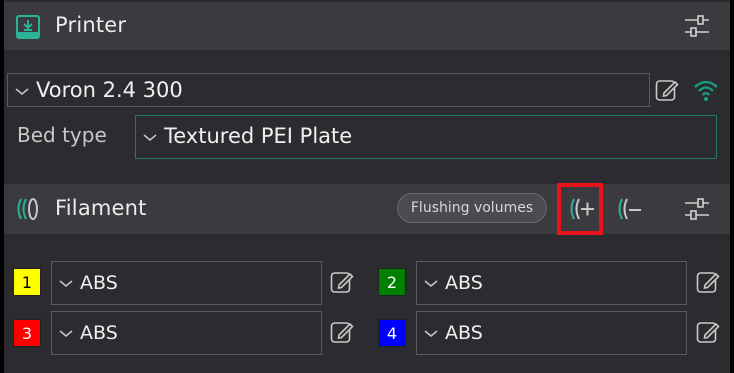  Describe the element at coordinates (392, 333) in the screenshot. I see `filament-slot-4-color: 4` at that location.